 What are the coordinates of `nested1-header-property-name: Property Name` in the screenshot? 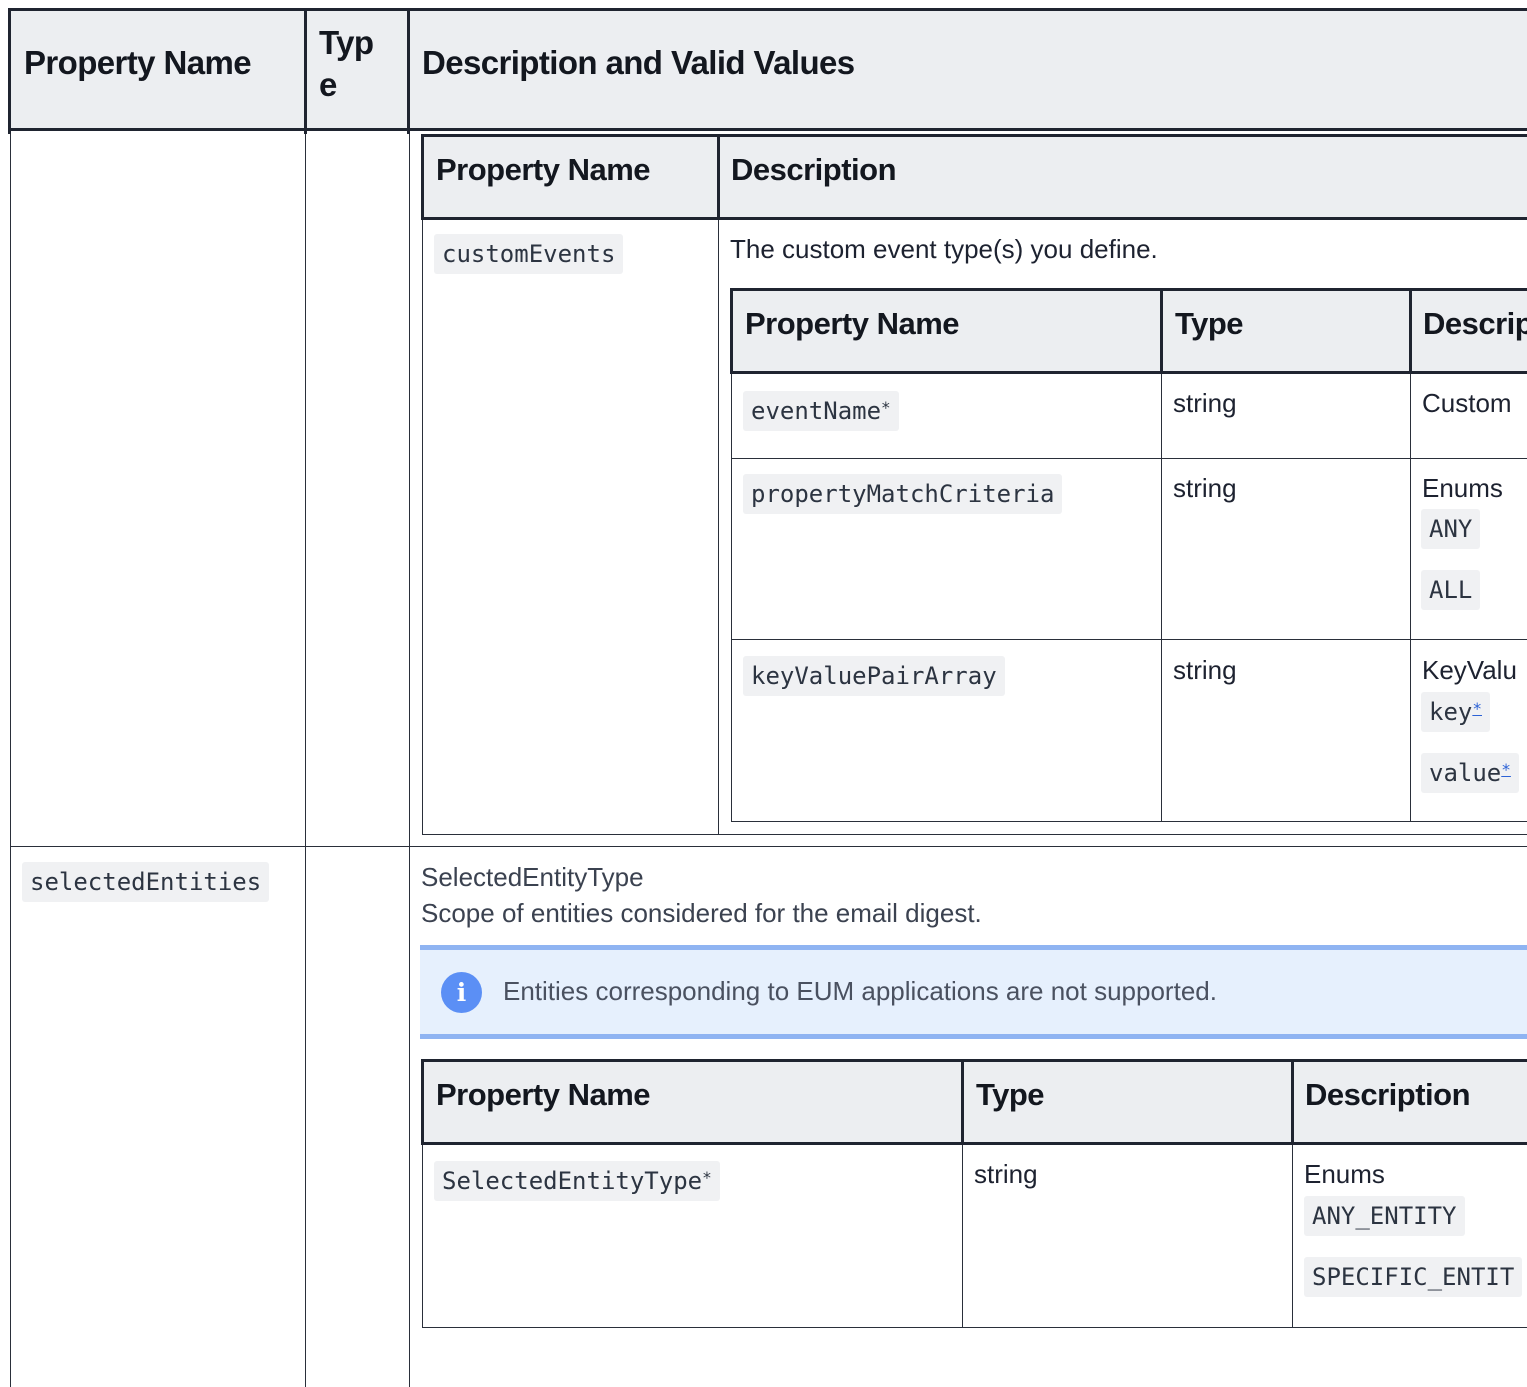 It's located at (543, 169).